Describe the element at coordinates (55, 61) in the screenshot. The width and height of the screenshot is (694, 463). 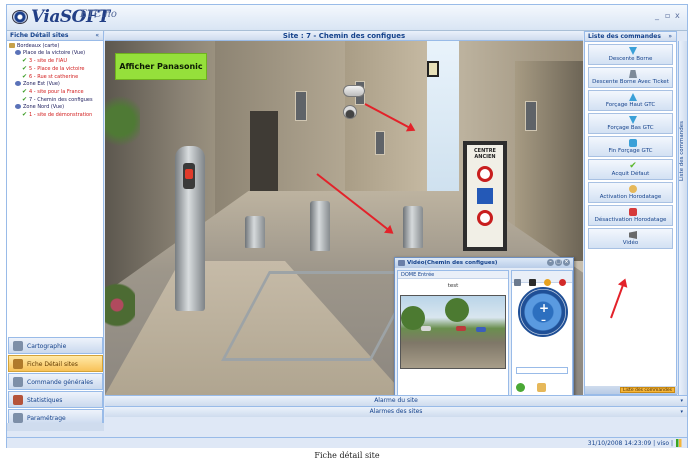
I see `tree-node: ✔ 3 - site de l'IAU` at that location.